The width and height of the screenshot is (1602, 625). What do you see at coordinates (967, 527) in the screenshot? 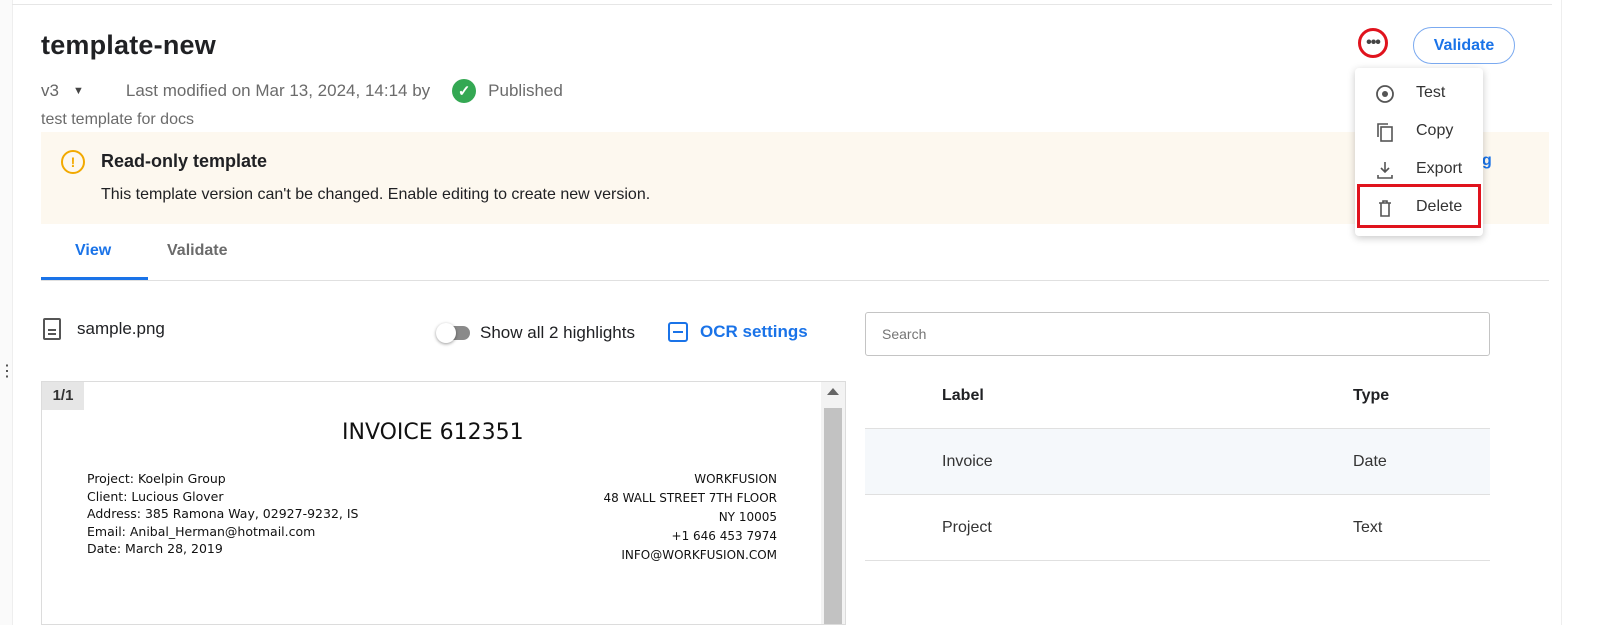
I see `row-label: Project` at bounding box center [967, 527].